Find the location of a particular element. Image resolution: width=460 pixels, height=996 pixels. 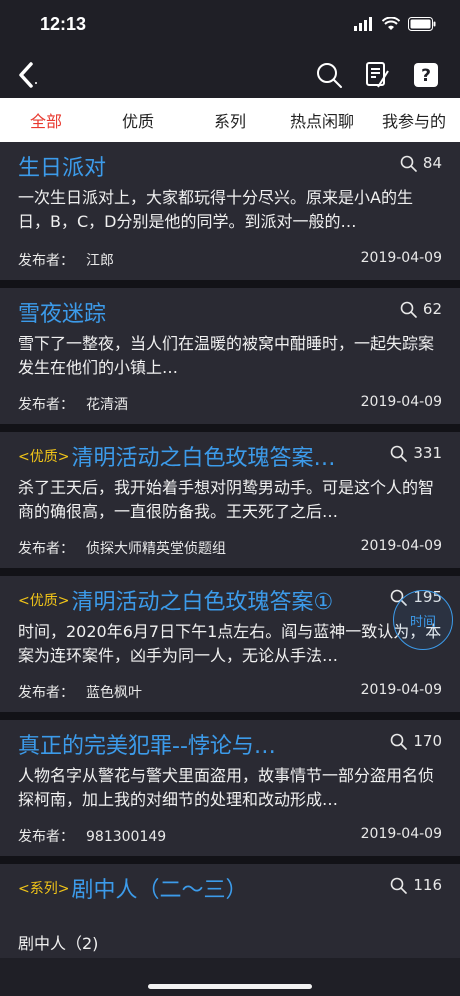

view-count: 331 is located at coordinates (416, 453).